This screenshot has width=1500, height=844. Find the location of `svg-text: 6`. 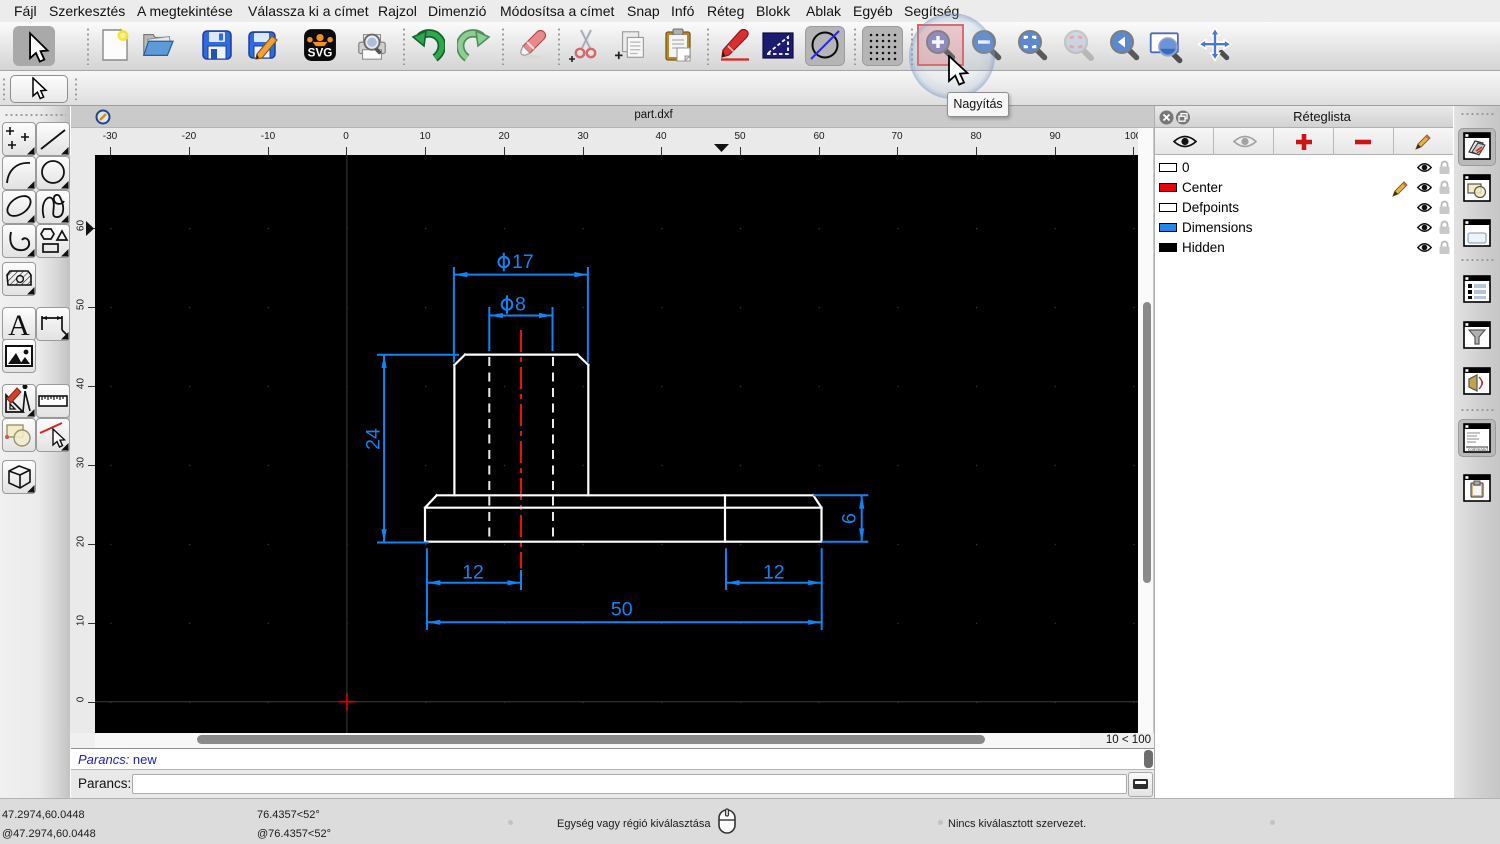

svg-text: 6 is located at coordinates (850, 518).